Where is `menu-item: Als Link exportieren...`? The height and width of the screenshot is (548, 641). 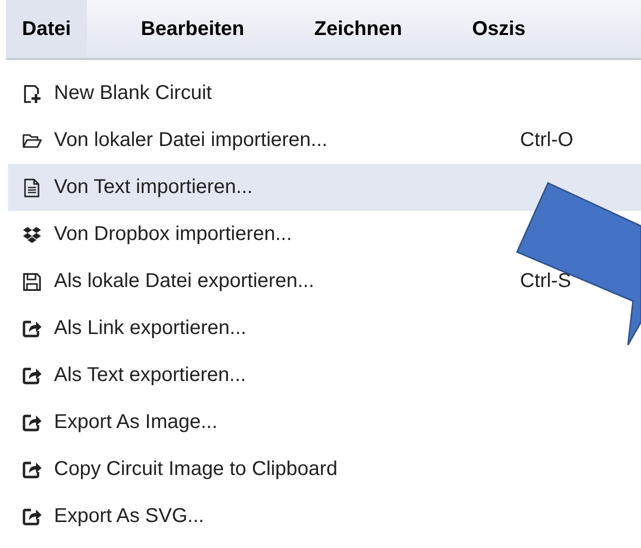
menu-item: Als Link exportieren... is located at coordinates (258, 328).